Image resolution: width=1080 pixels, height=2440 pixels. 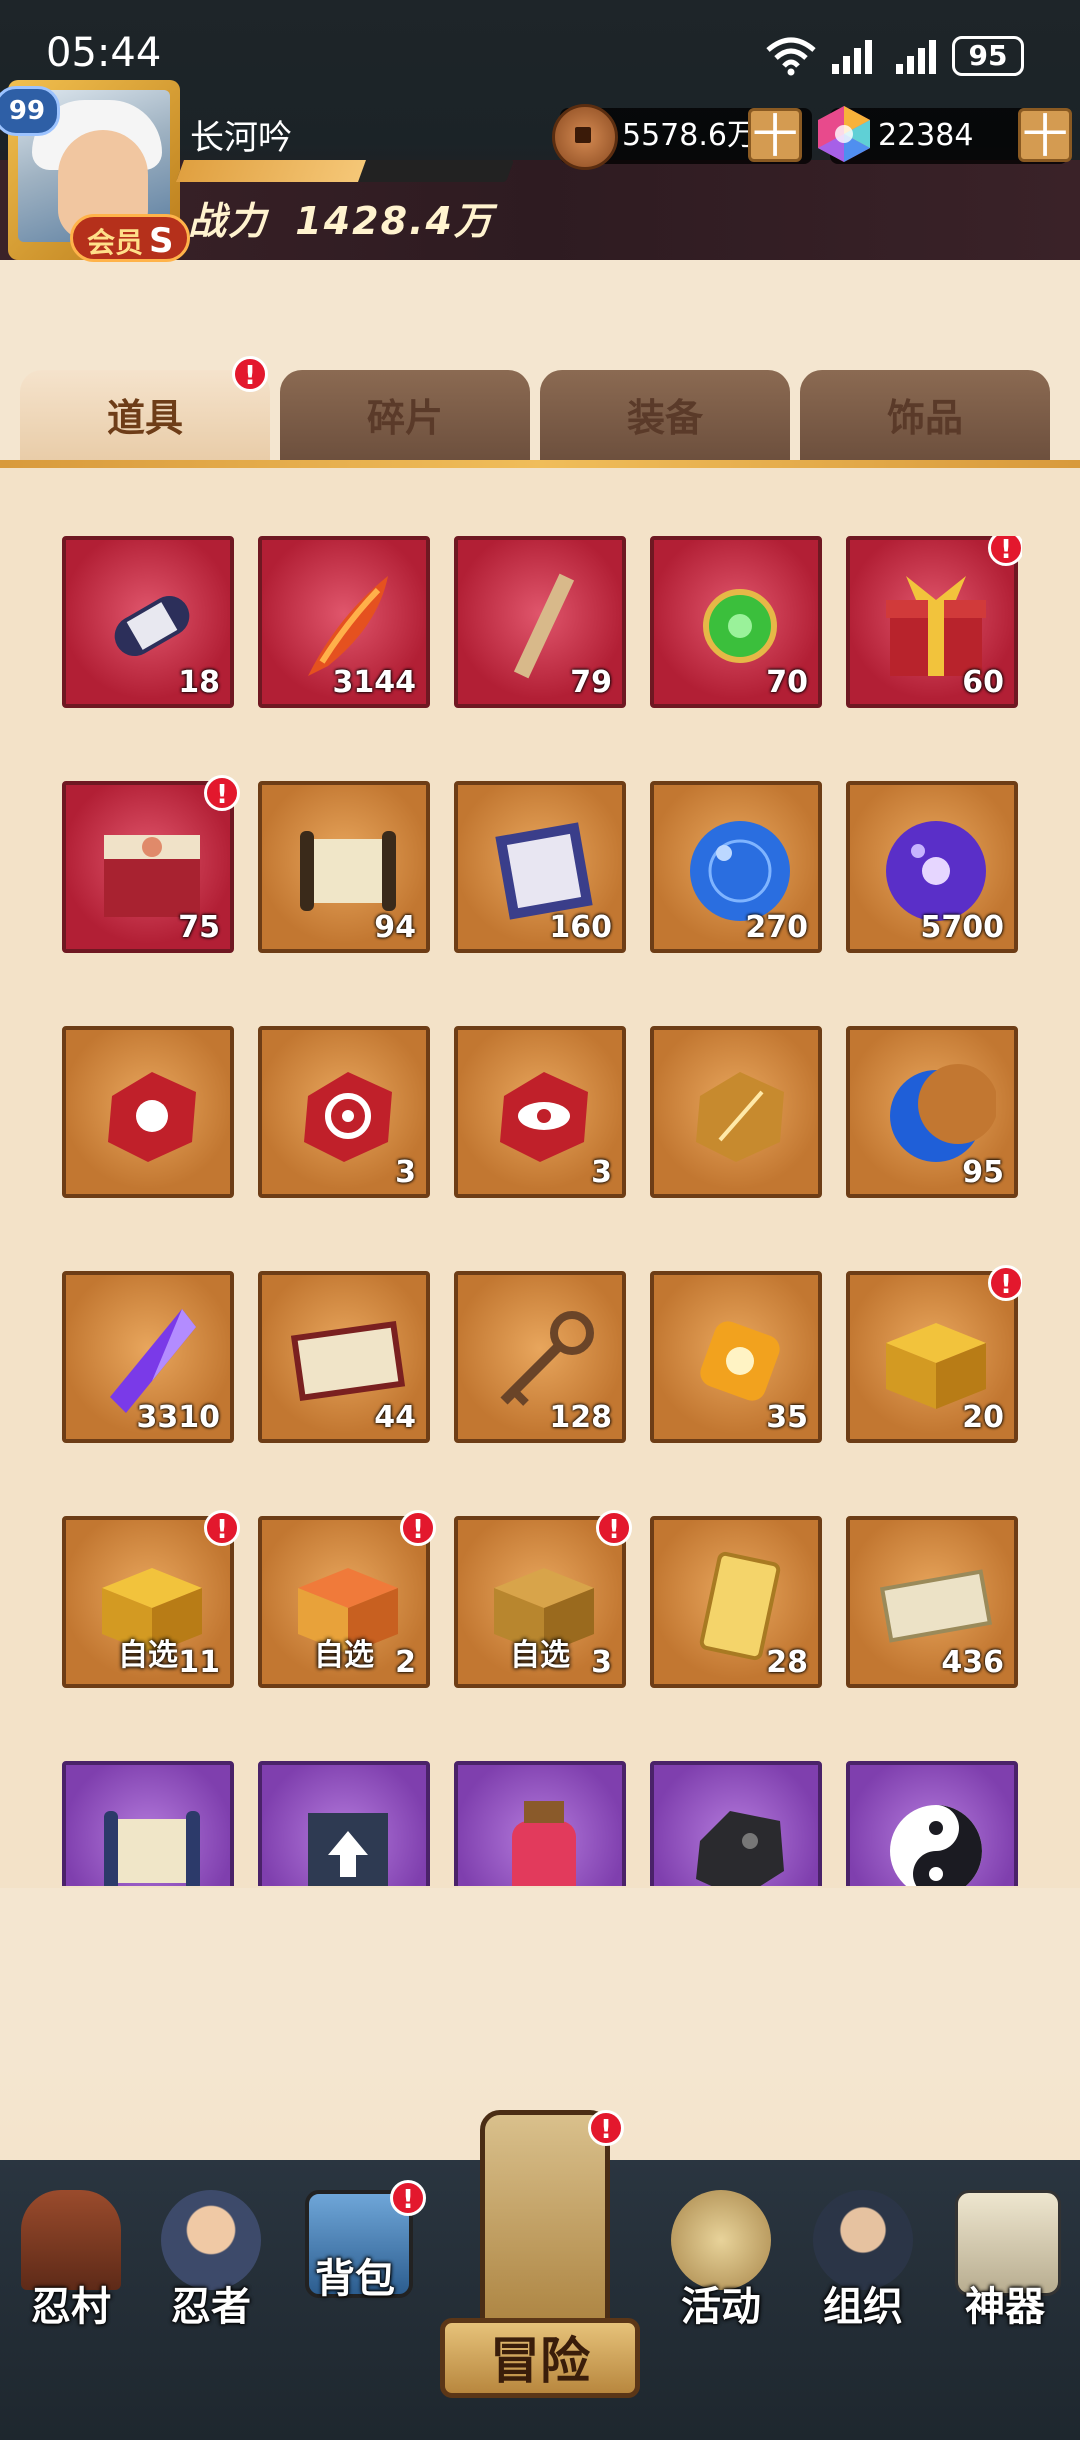 I want to click on nav-artifact-label: 神器, so click(x=1005, y=2307).